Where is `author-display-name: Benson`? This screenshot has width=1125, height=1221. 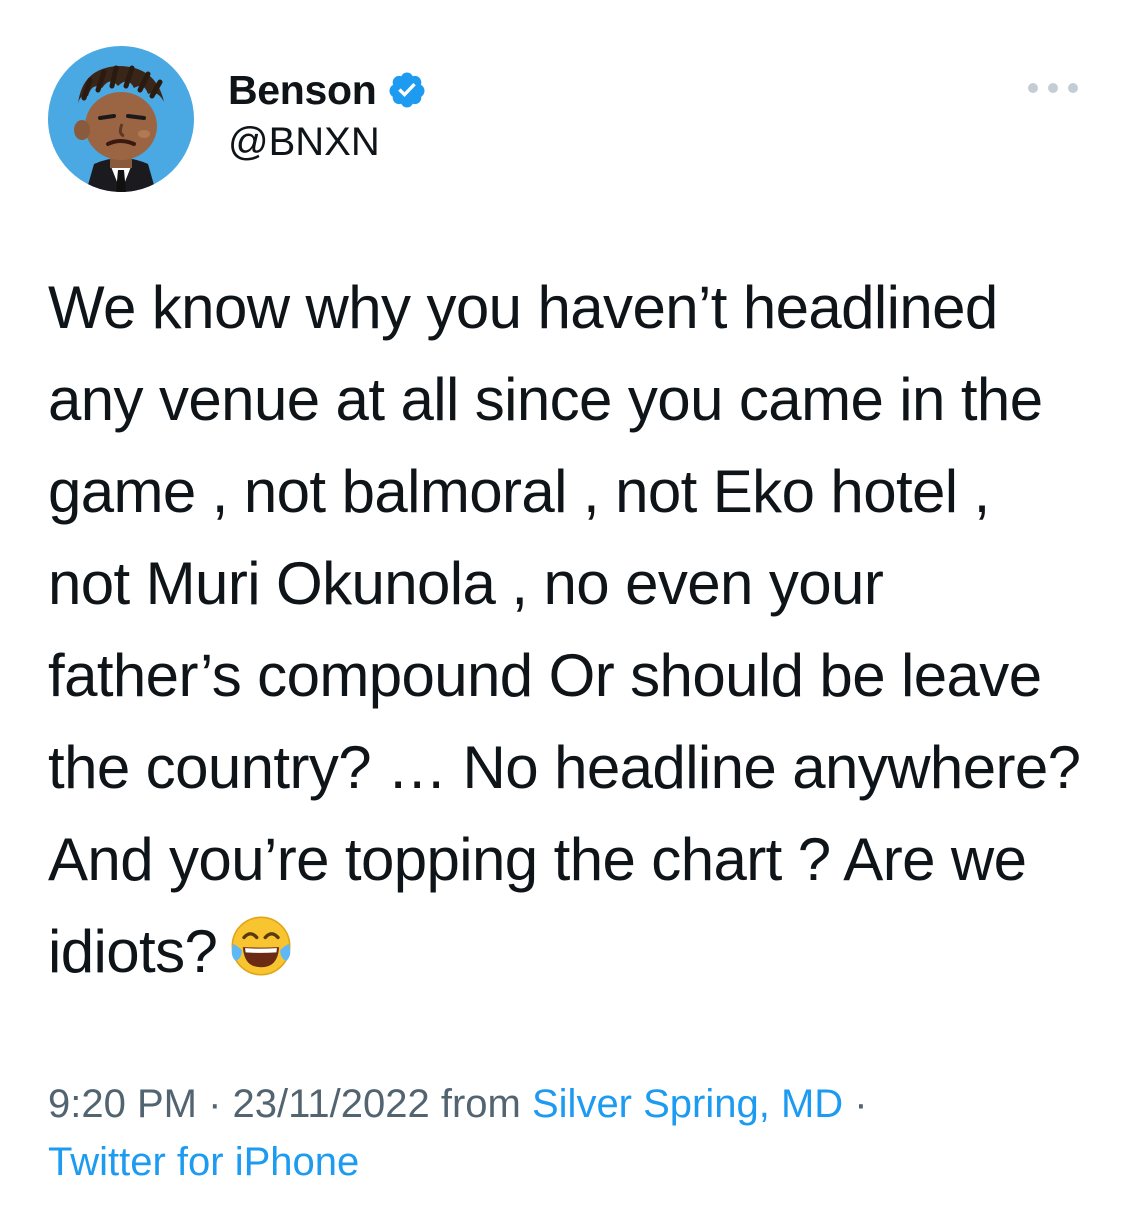
author-display-name: Benson is located at coordinates (302, 90).